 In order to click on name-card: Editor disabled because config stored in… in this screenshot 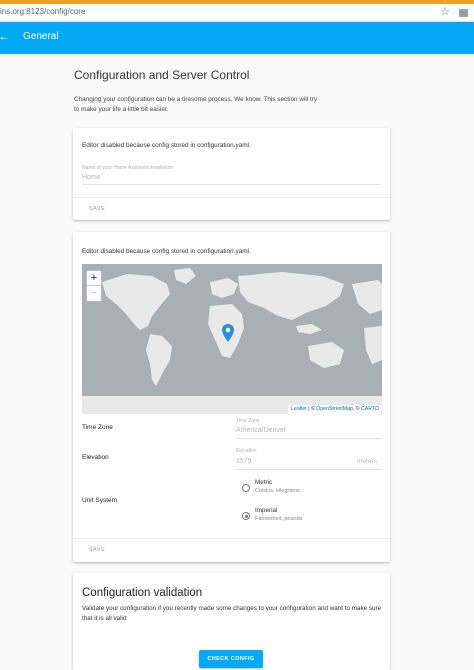, I will do `click(231, 174)`.